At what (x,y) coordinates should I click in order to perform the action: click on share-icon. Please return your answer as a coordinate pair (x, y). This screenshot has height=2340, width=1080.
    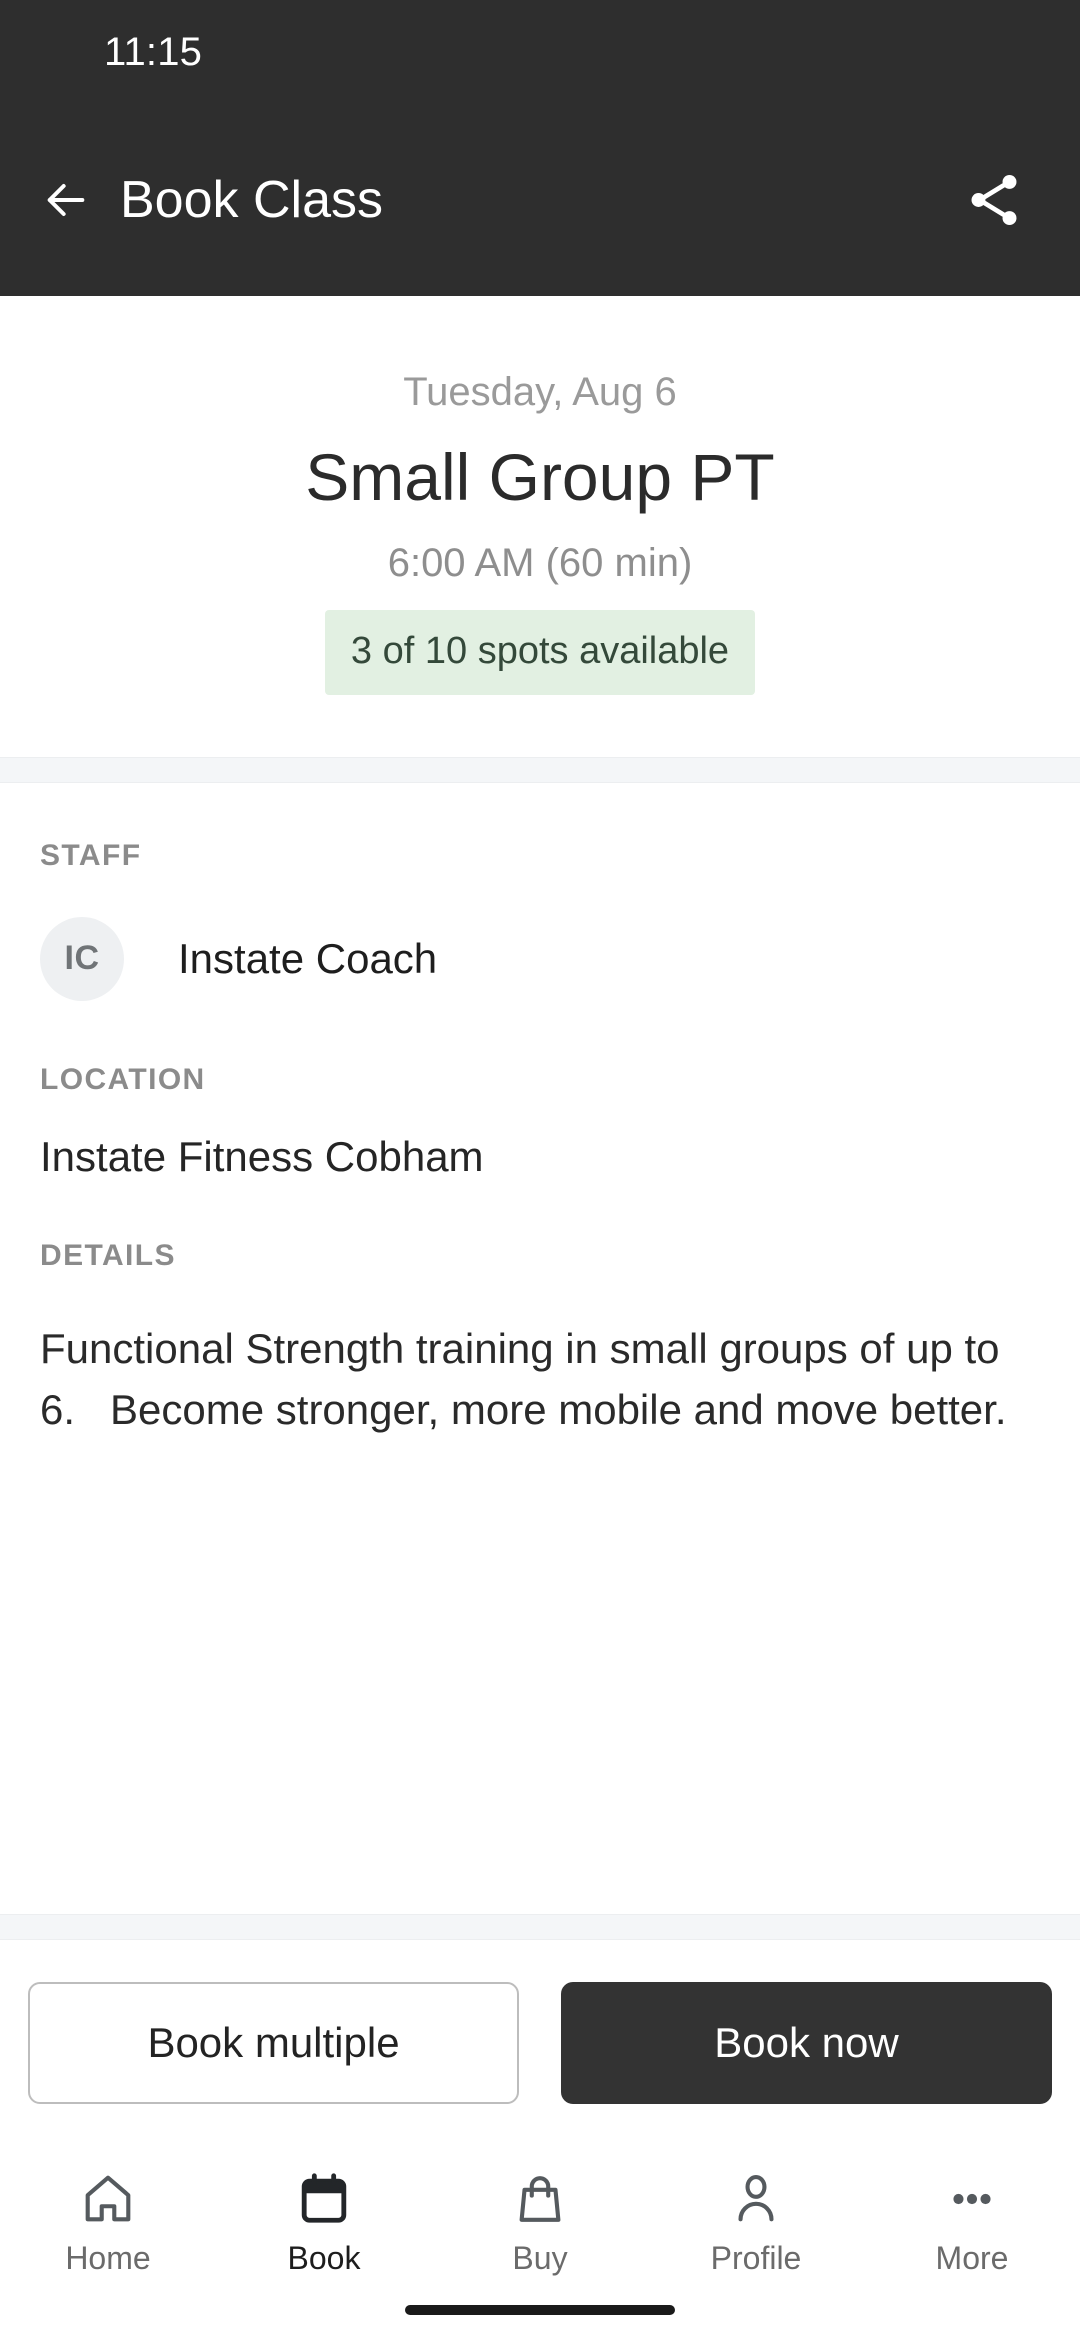
    Looking at the image, I should click on (994, 200).